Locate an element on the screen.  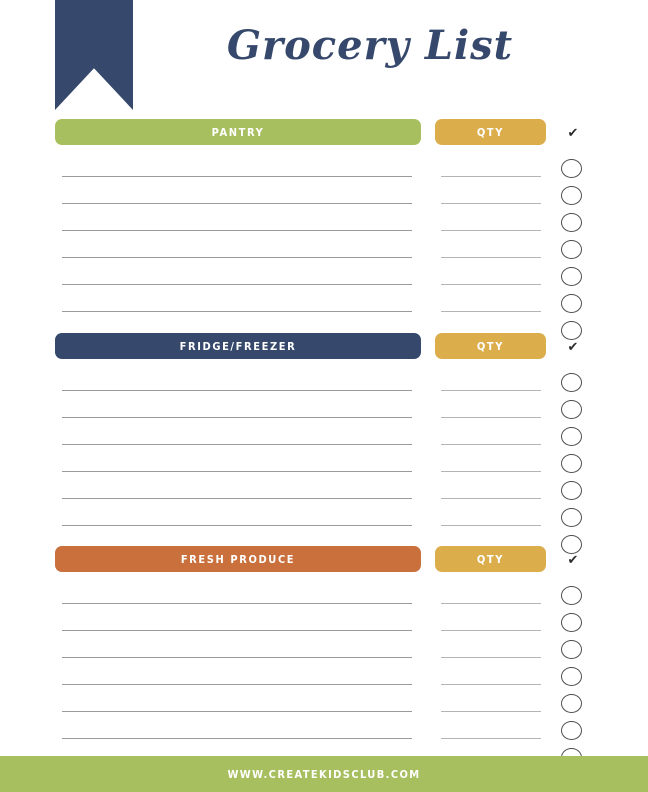
section-header: PANTRY QTY ✔ is located at coordinates (324, 132).